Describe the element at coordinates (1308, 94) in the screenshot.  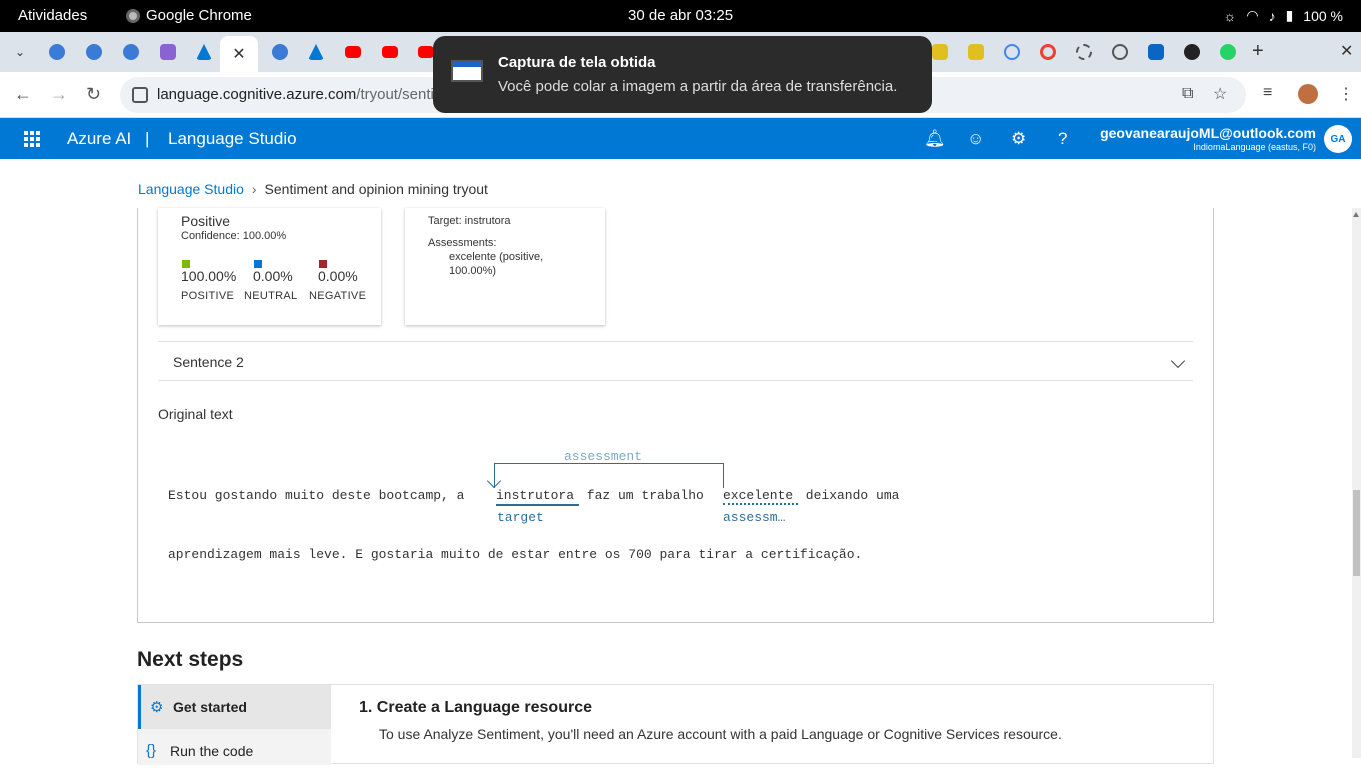
I see `profile-avatar` at that location.